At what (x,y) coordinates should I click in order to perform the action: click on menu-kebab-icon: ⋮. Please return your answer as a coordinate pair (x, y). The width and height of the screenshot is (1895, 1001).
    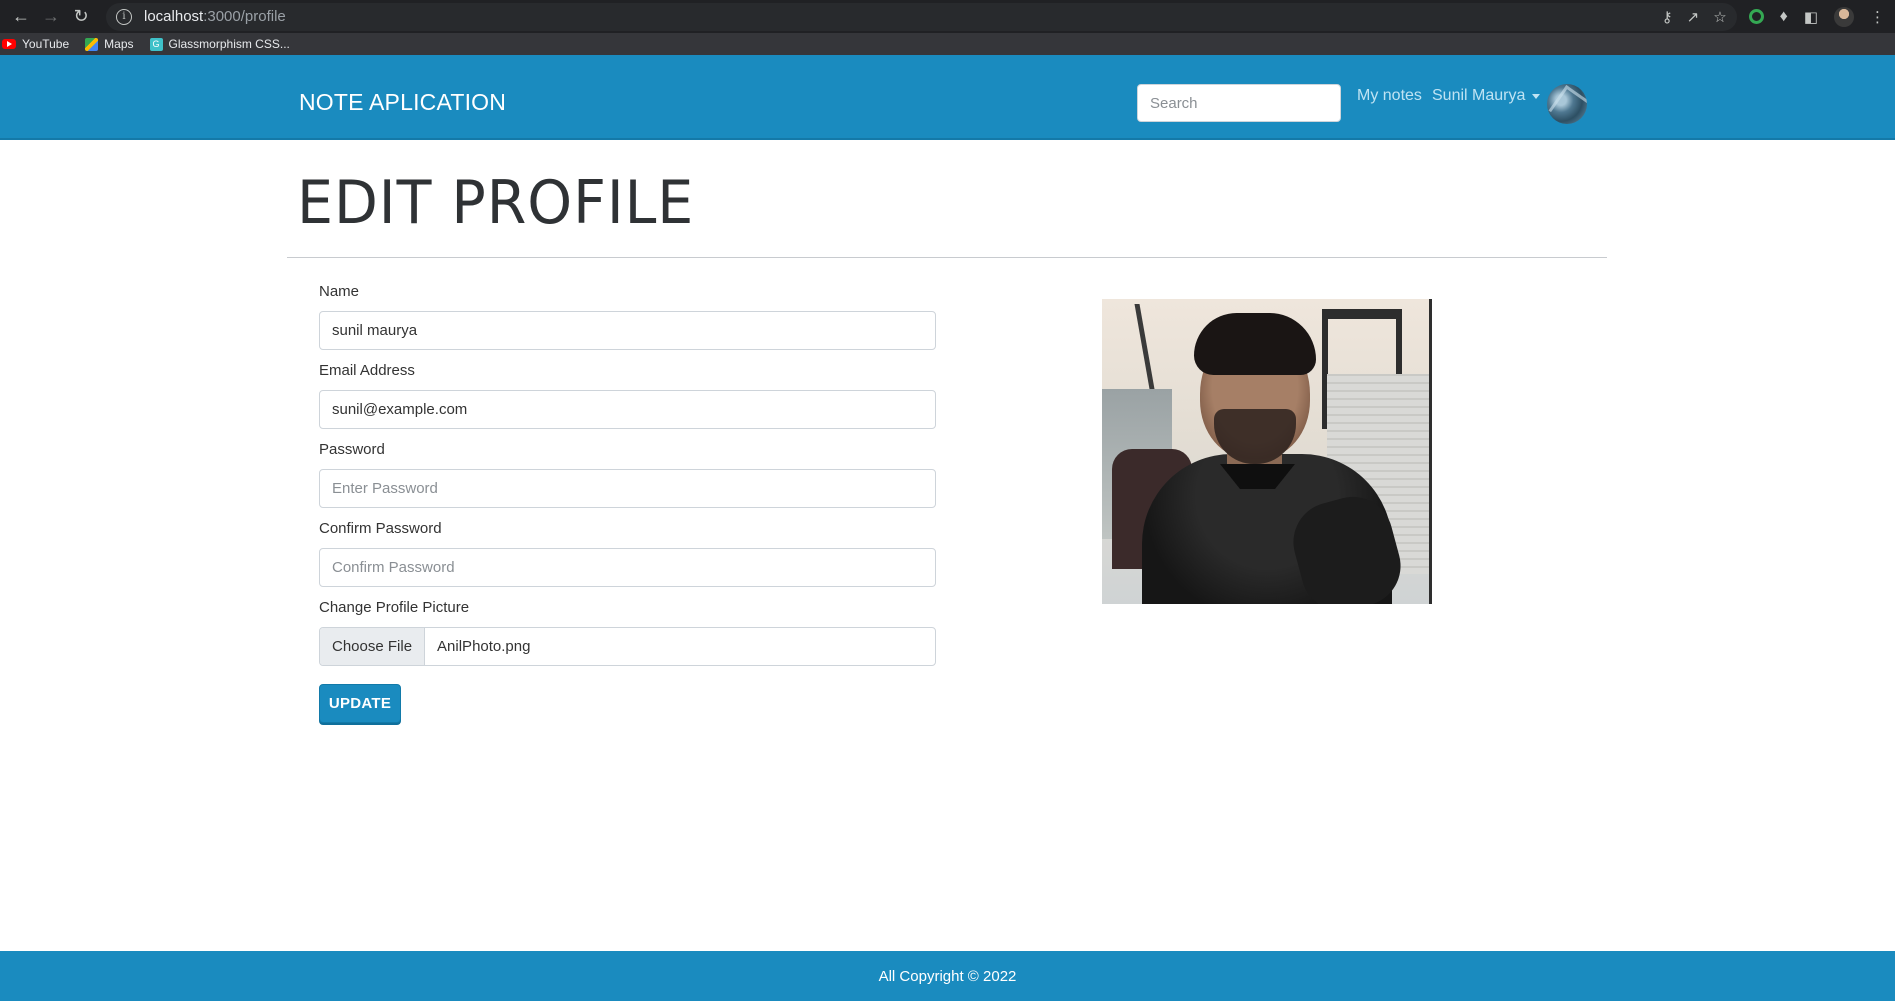
    Looking at the image, I should click on (1877, 17).